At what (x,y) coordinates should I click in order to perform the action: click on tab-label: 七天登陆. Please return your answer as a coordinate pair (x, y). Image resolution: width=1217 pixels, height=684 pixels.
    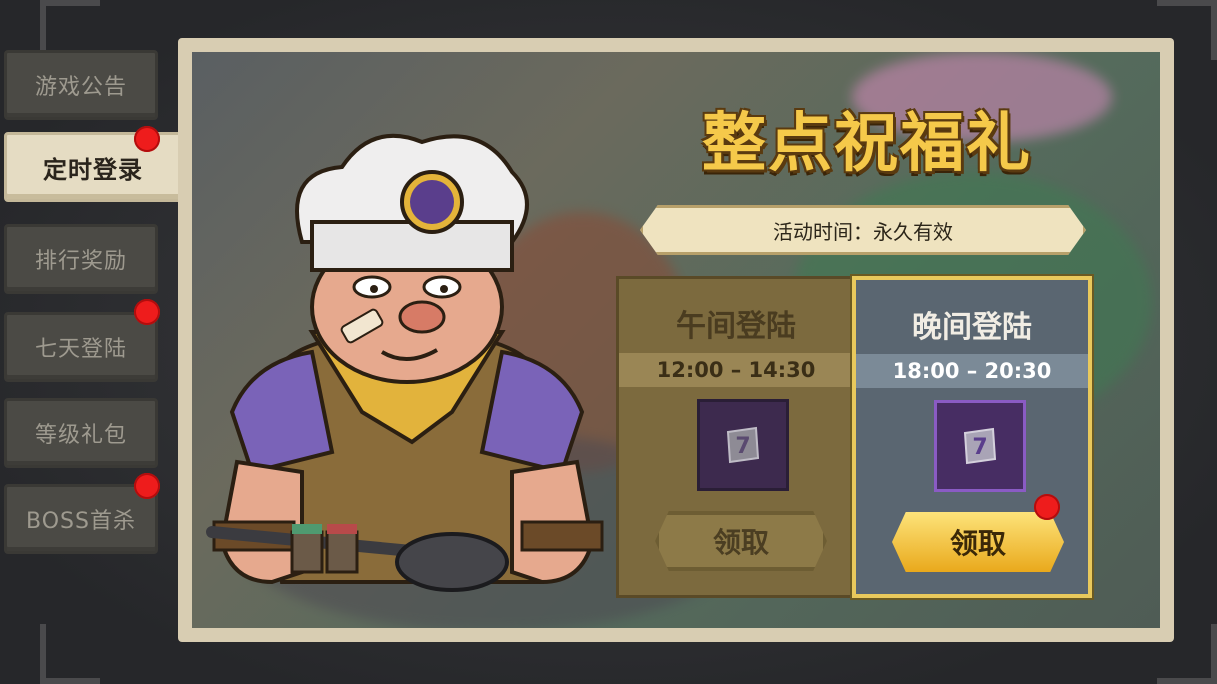
    Looking at the image, I should click on (80, 349).